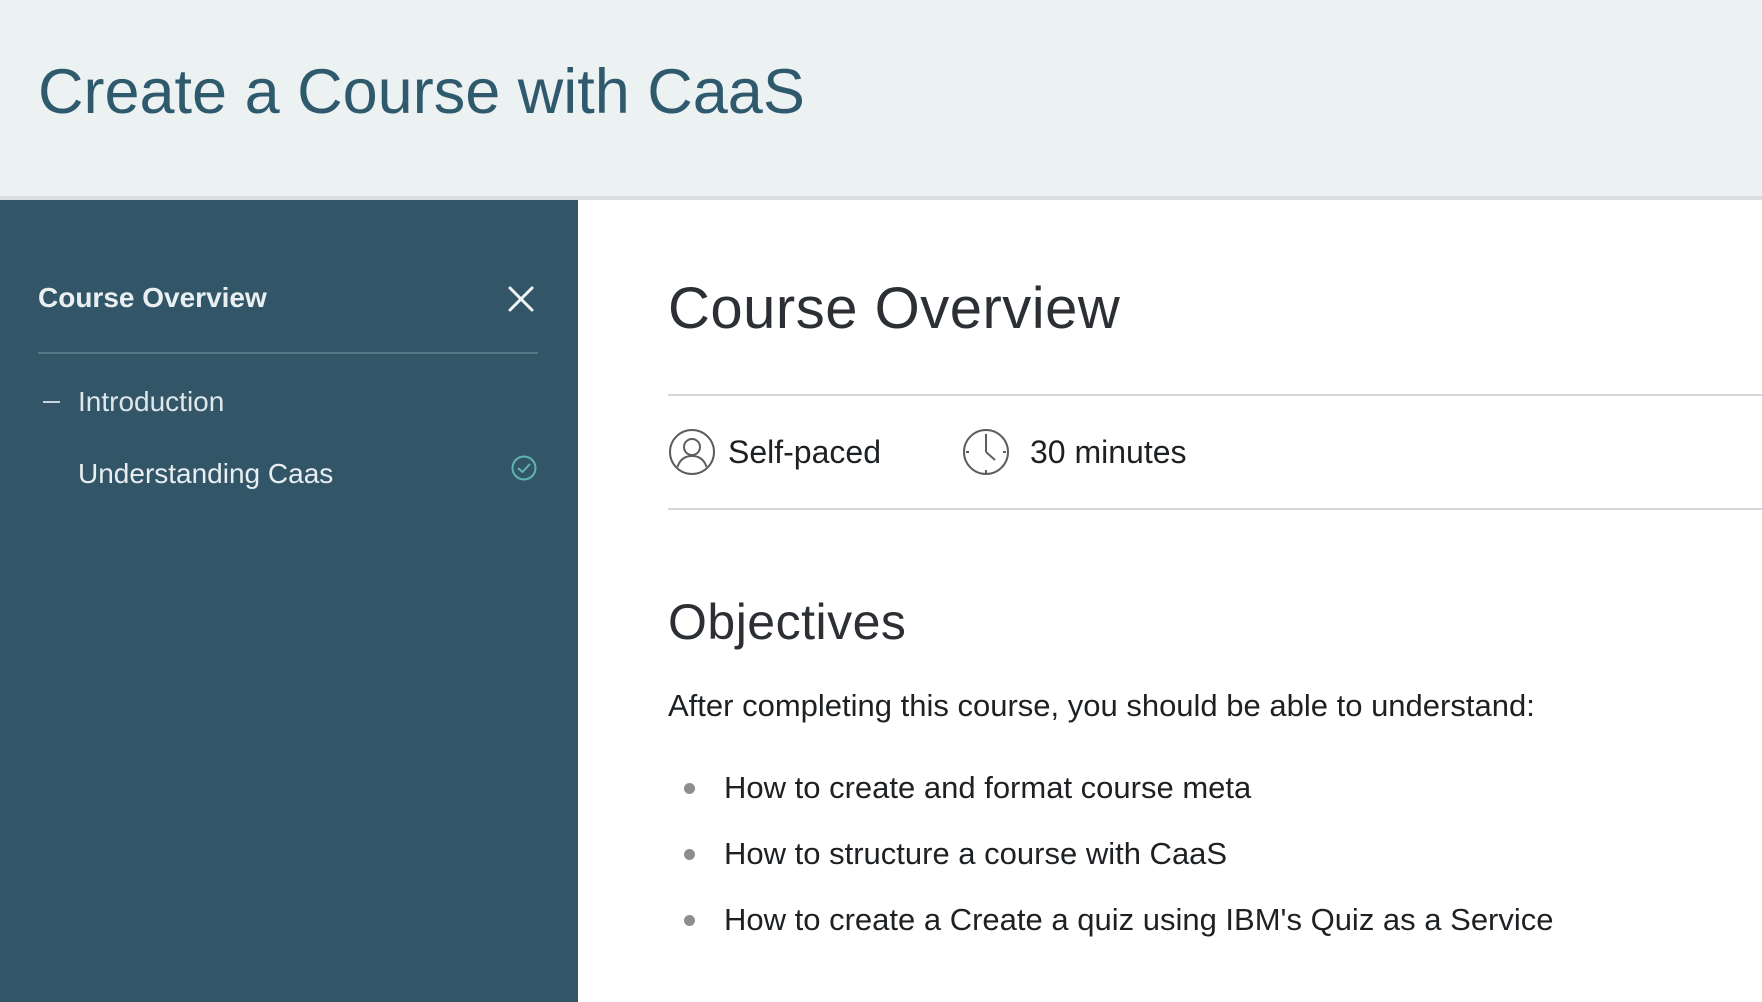 This screenshot has height=1002, width=1762. What do you see at coordinates (804, 452) in the screenshot?
I see `pace-text: Self-paced` at bounding box center [804, 452].